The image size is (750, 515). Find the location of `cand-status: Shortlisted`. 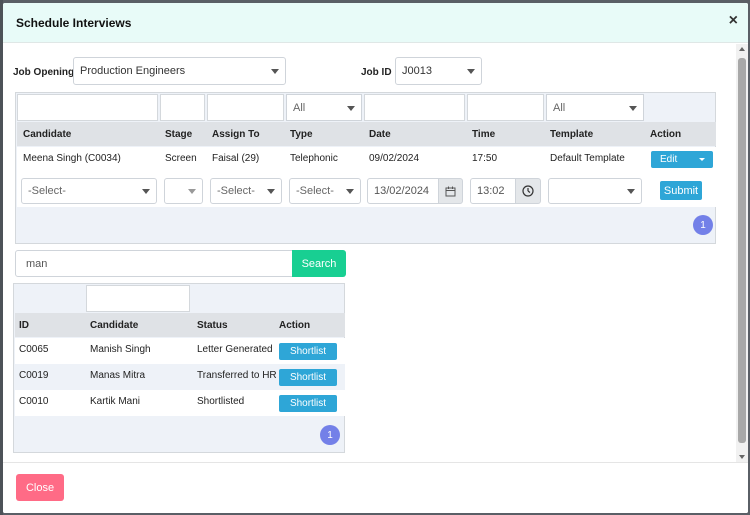

cand-status: Shortlisted is located at coordinates (221, 401).